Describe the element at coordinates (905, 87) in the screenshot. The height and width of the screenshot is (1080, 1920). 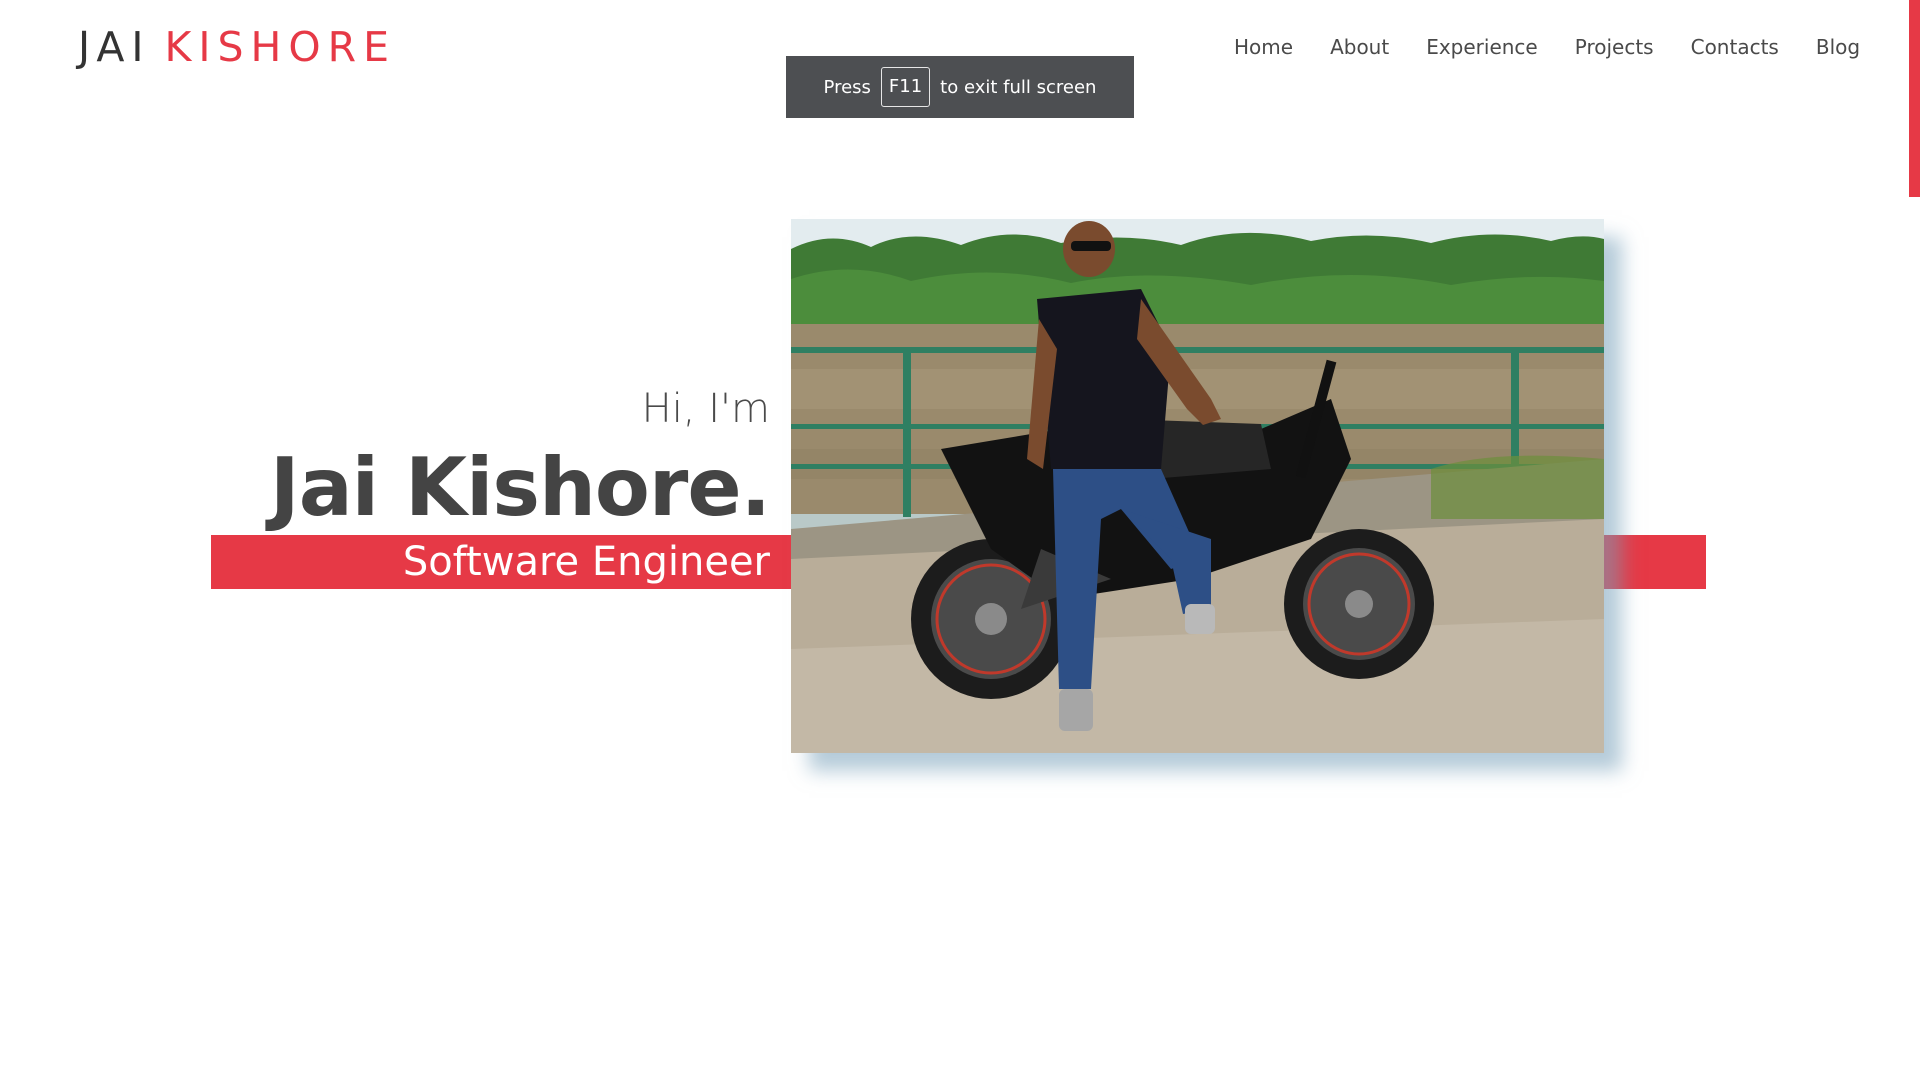
I see `f11-key: F11` at that location.